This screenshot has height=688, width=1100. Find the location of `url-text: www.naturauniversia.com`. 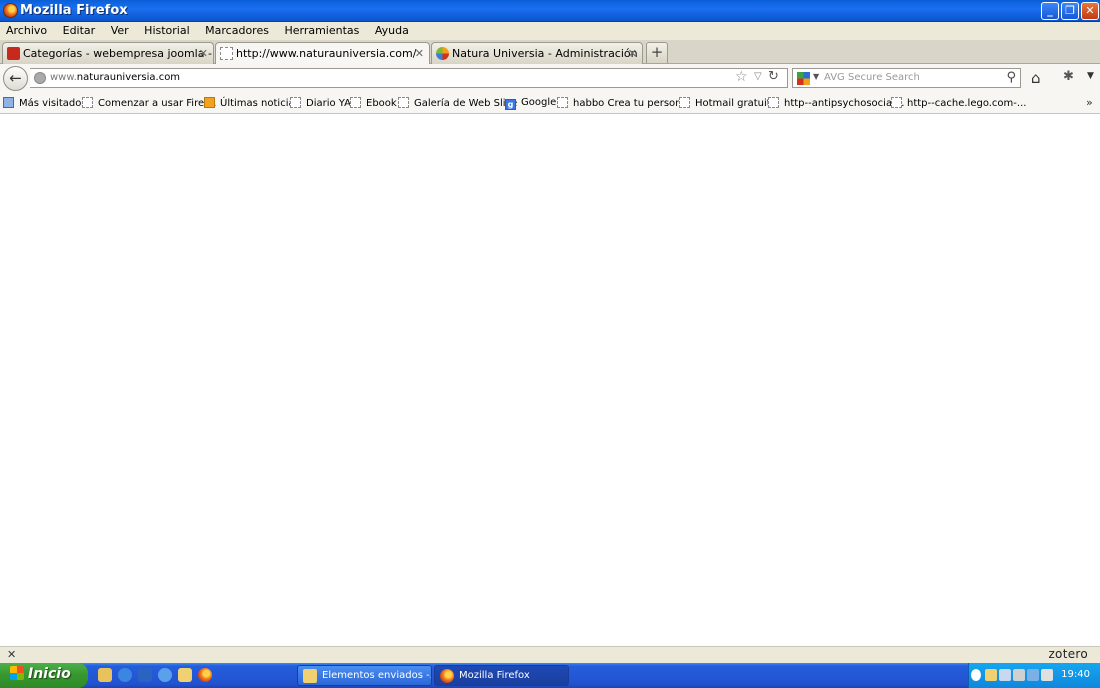

url-text: www.naturauniversia.com is located at coordinates (115, 77).